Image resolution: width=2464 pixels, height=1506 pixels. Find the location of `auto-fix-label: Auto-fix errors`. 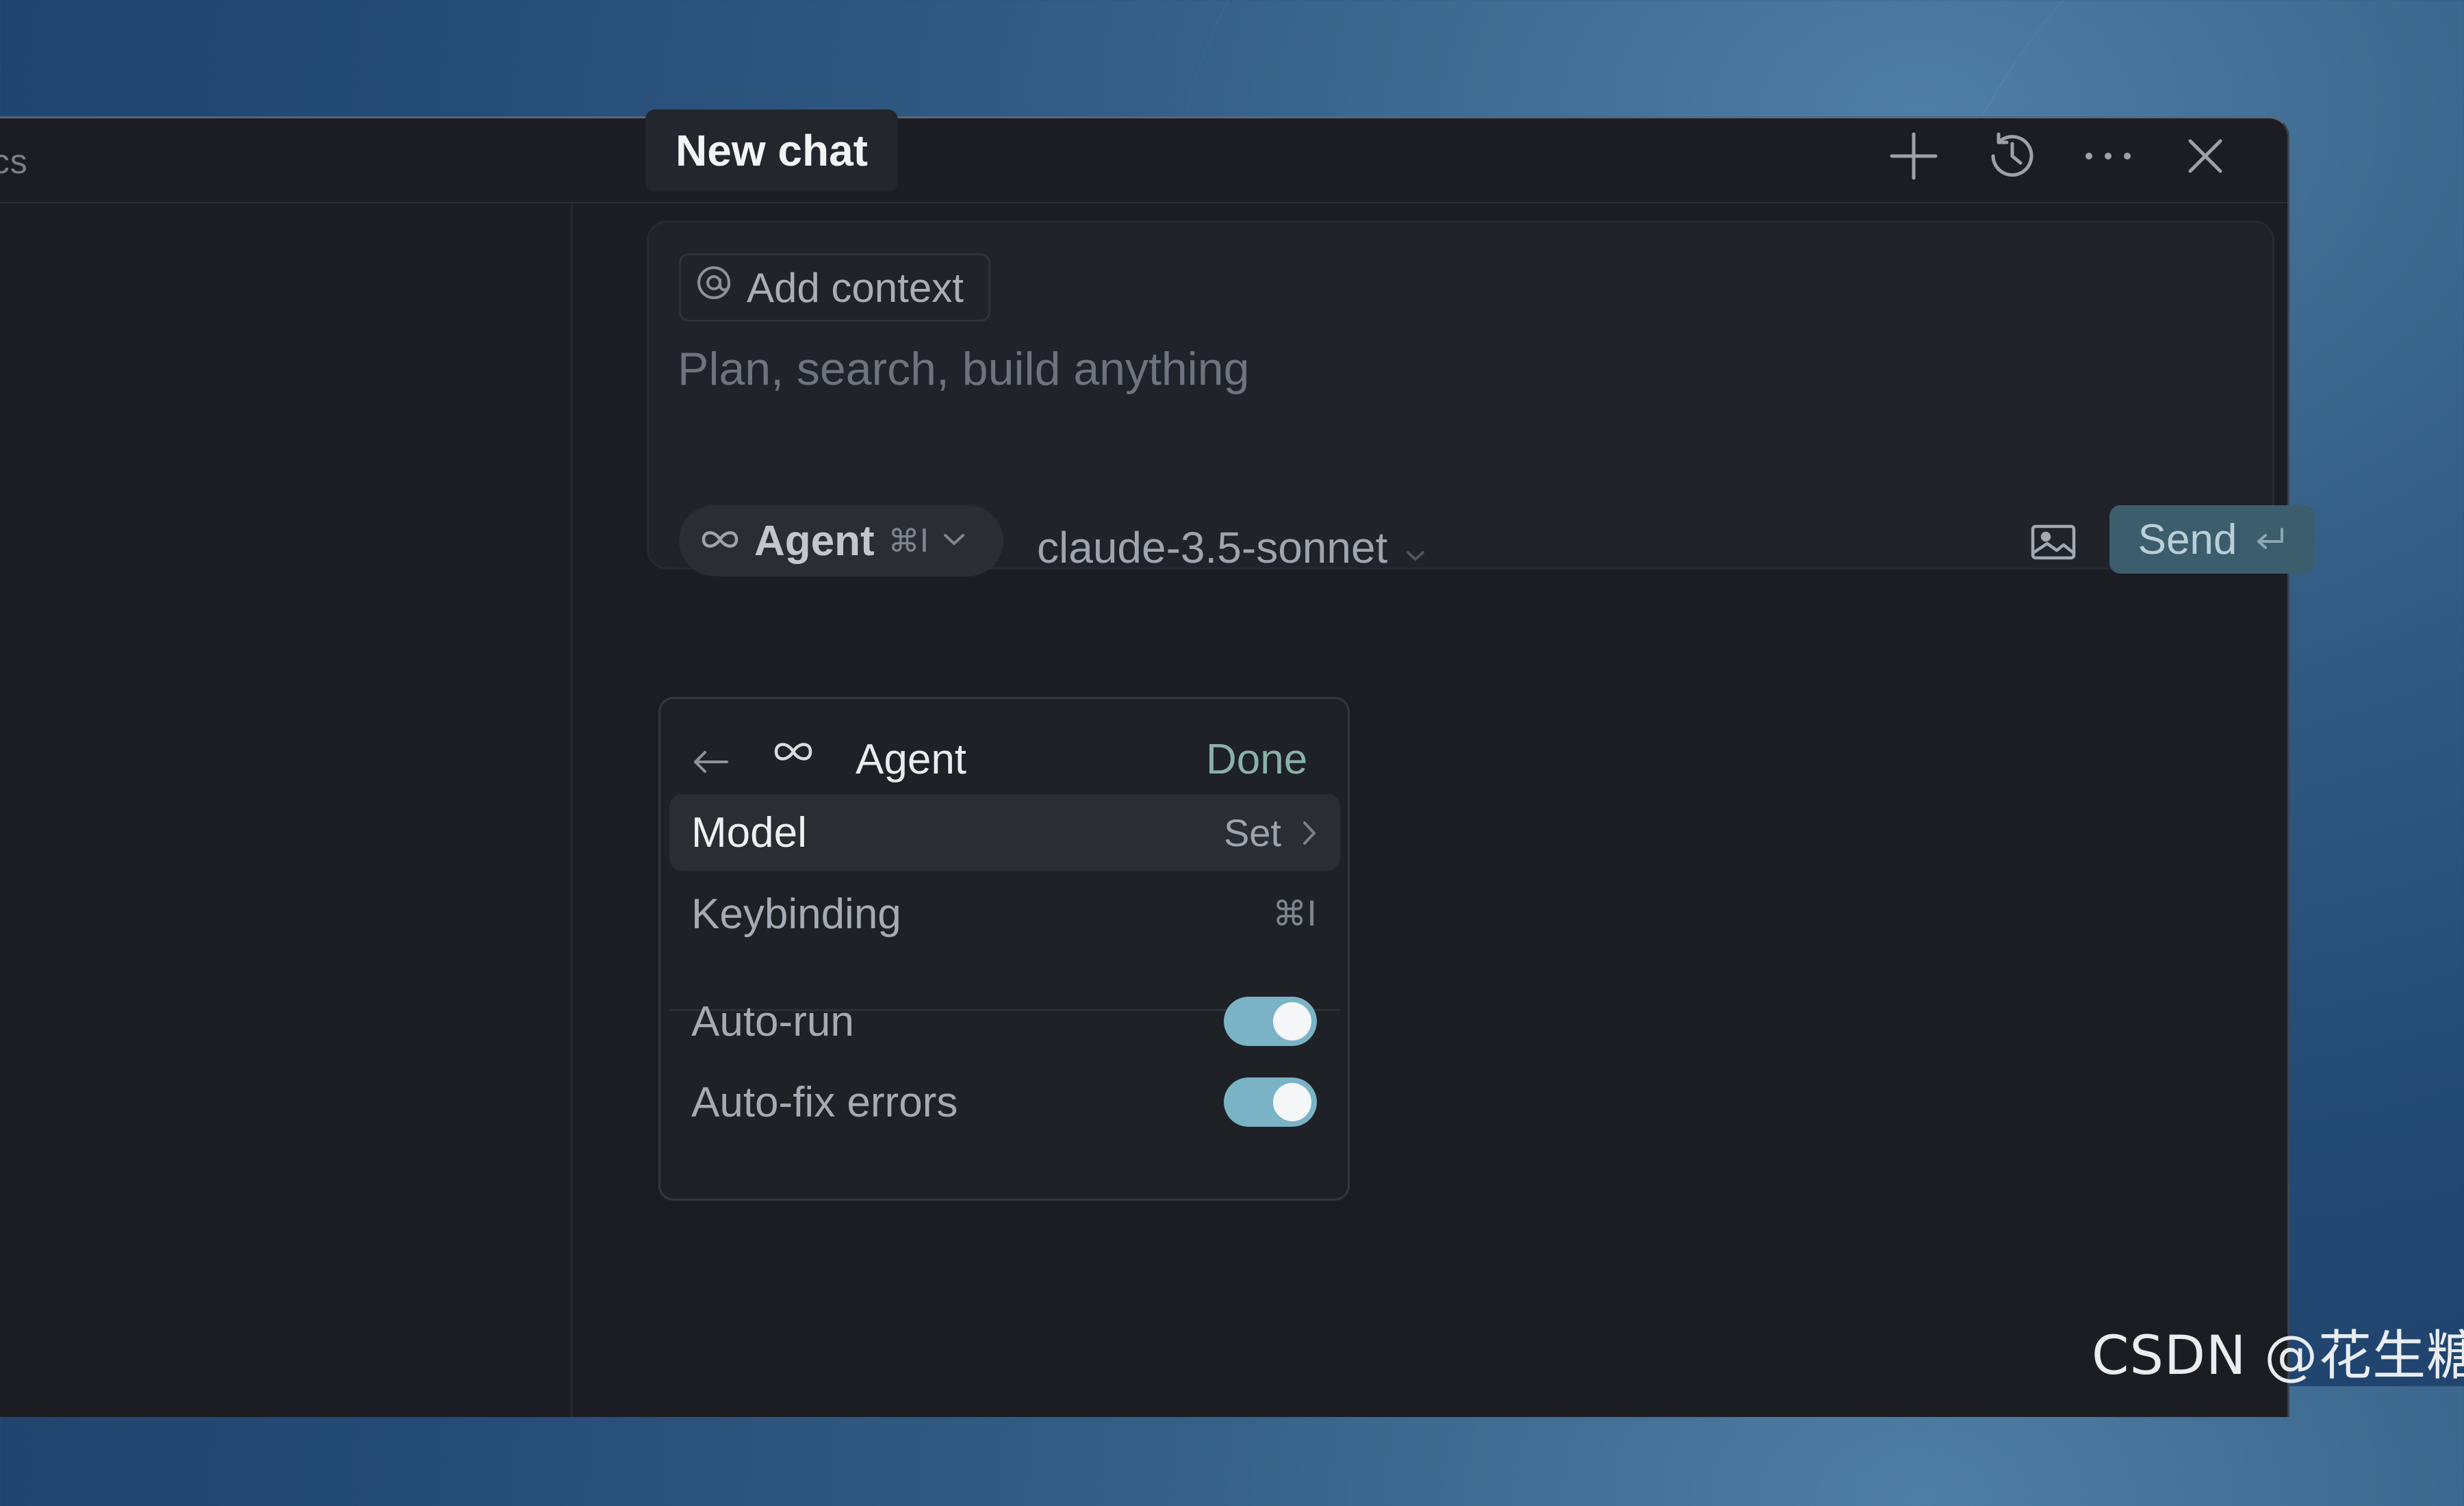

auto-fix-label: Auto-fix errors is located at coordinates (824, 1102).